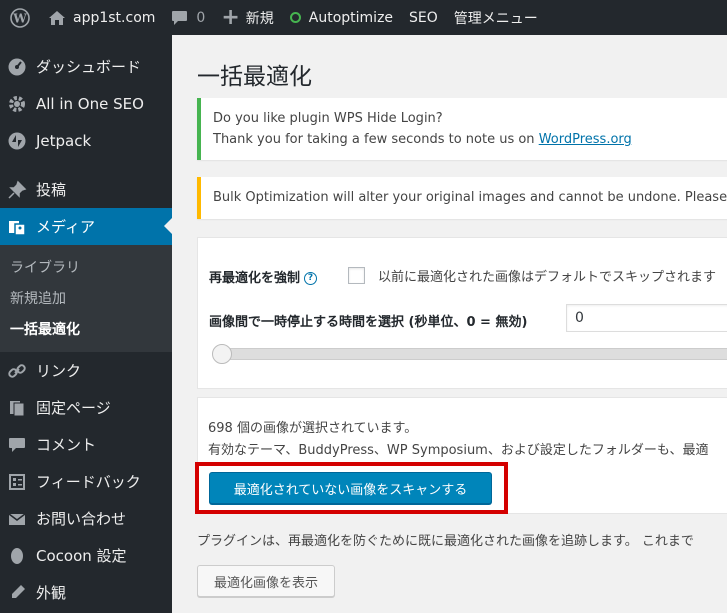 This screenshot has width=727, height=613. I want to click on svg-text: W, so click(19, 18).